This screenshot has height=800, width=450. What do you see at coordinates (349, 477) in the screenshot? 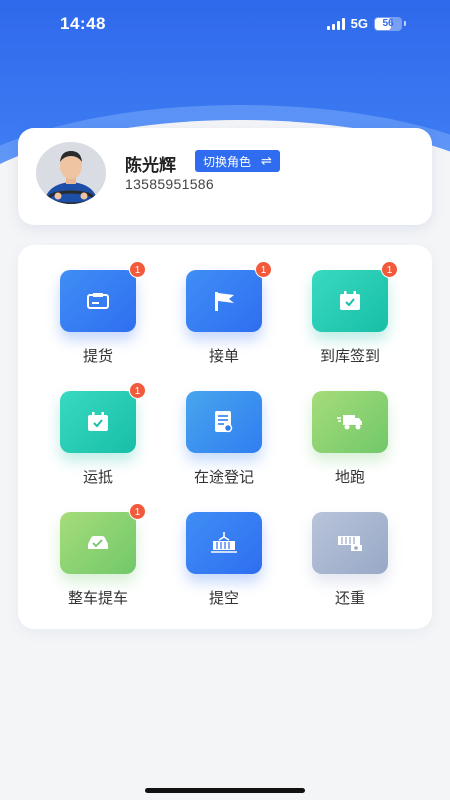
I see `menu-label: 地跑` at bounding box center [349, 477].